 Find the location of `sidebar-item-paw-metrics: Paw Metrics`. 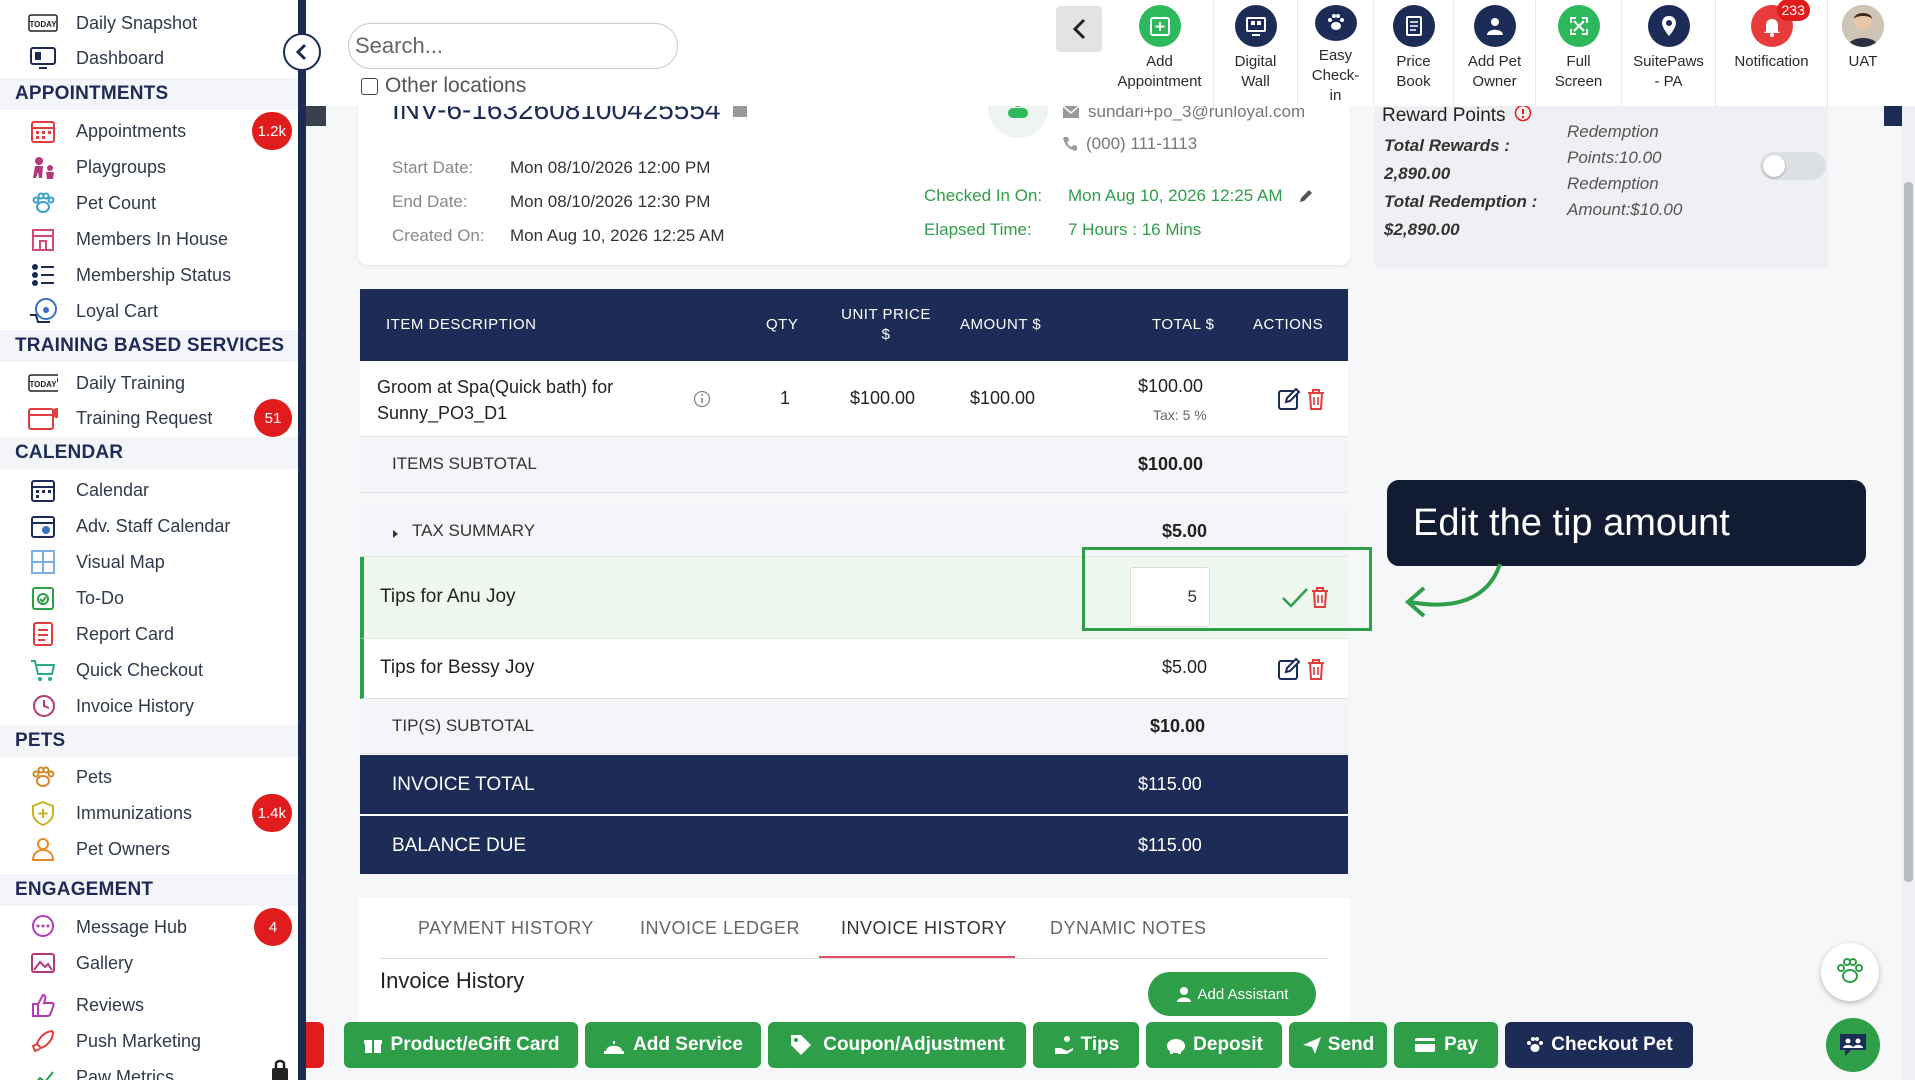

sidebar-item-paw-metrics: Paw Metrics is located at coordinates (101, 1070).